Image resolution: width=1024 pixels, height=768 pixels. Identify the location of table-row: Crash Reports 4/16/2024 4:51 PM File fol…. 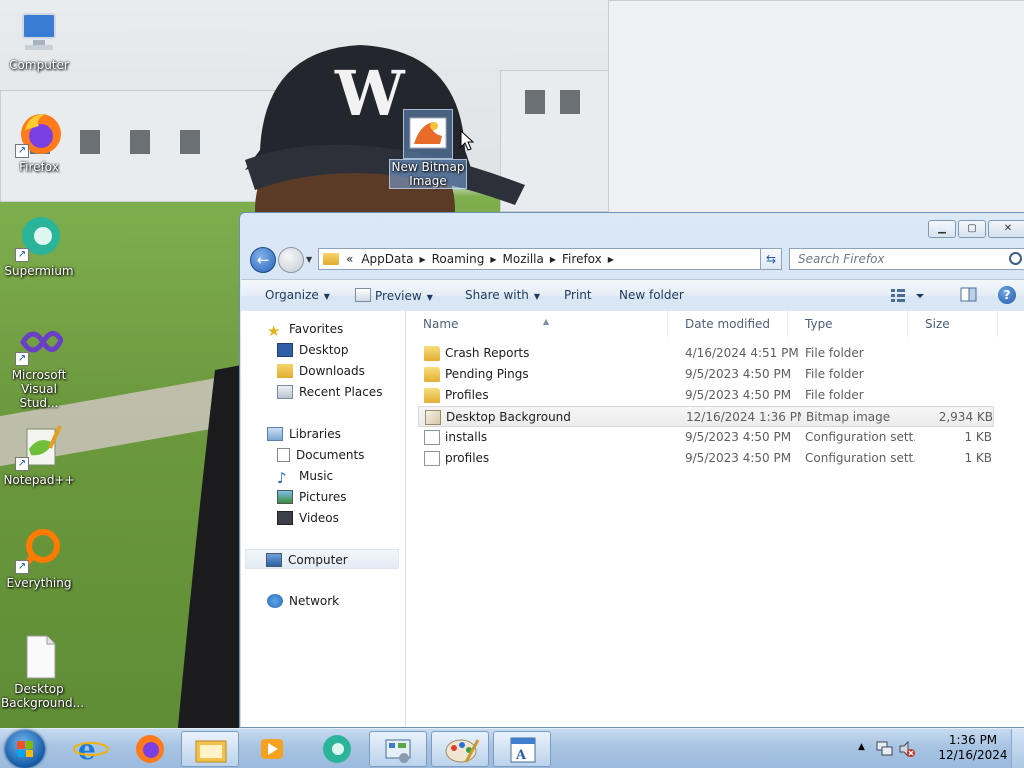
(706, 353).